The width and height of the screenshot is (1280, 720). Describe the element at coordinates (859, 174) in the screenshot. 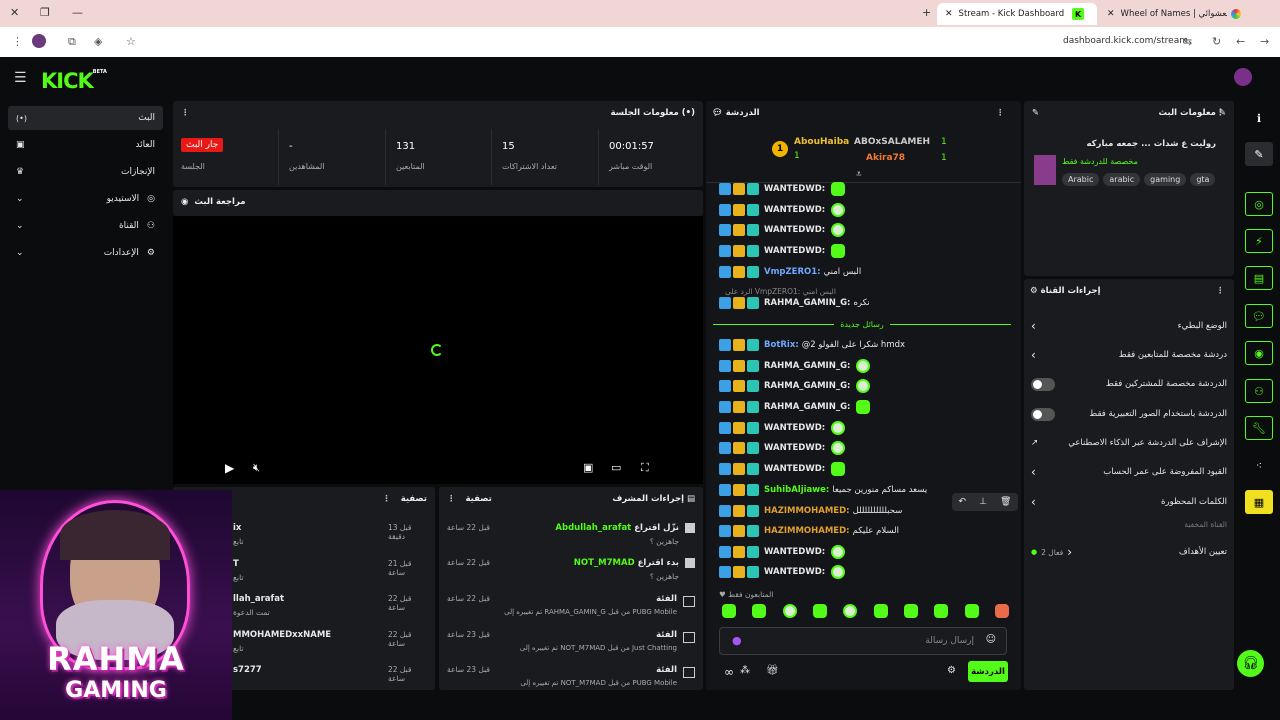

I see `collapse-icon: ⩡` at that location.